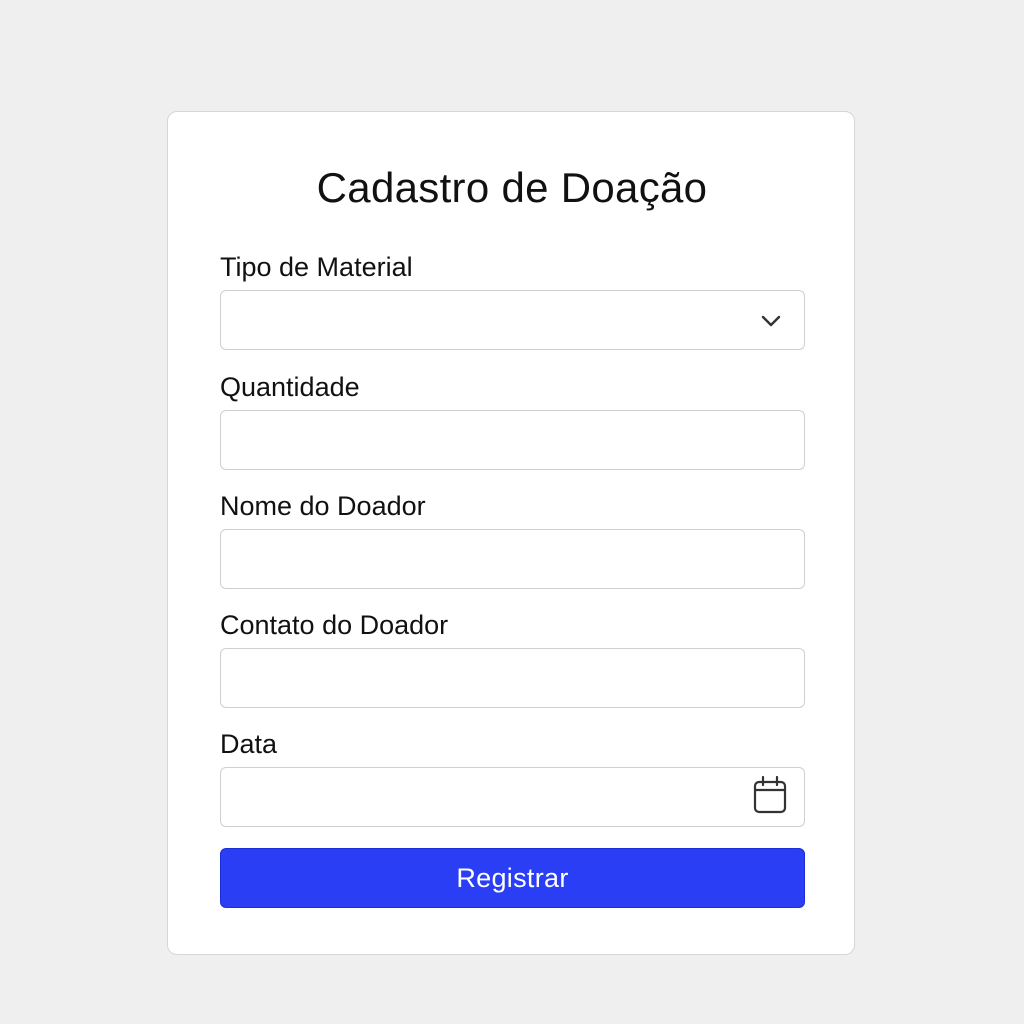 The height and width of the screenshot is (1024, 1024). Describe the element at coordinates (770, 795) in the screenshot. I see `calendar-icon` at that location.